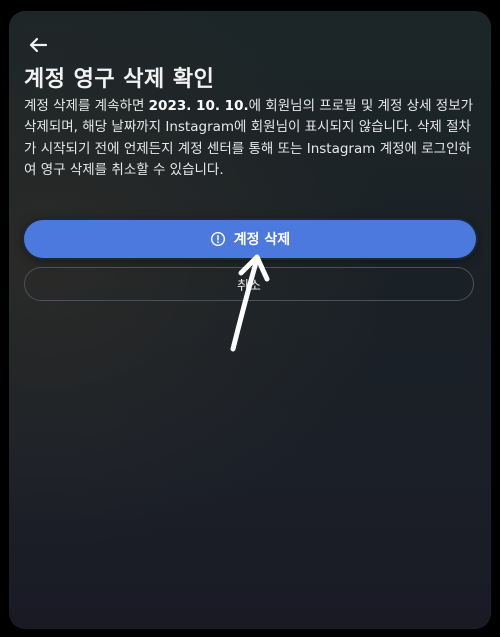 Image resolution: width=500 pixels, height=637 pixels. Describe the element at coordinates (119, 79) in the screenshot. I see `page-title: 계정 영구 삭제 확인` at that location.